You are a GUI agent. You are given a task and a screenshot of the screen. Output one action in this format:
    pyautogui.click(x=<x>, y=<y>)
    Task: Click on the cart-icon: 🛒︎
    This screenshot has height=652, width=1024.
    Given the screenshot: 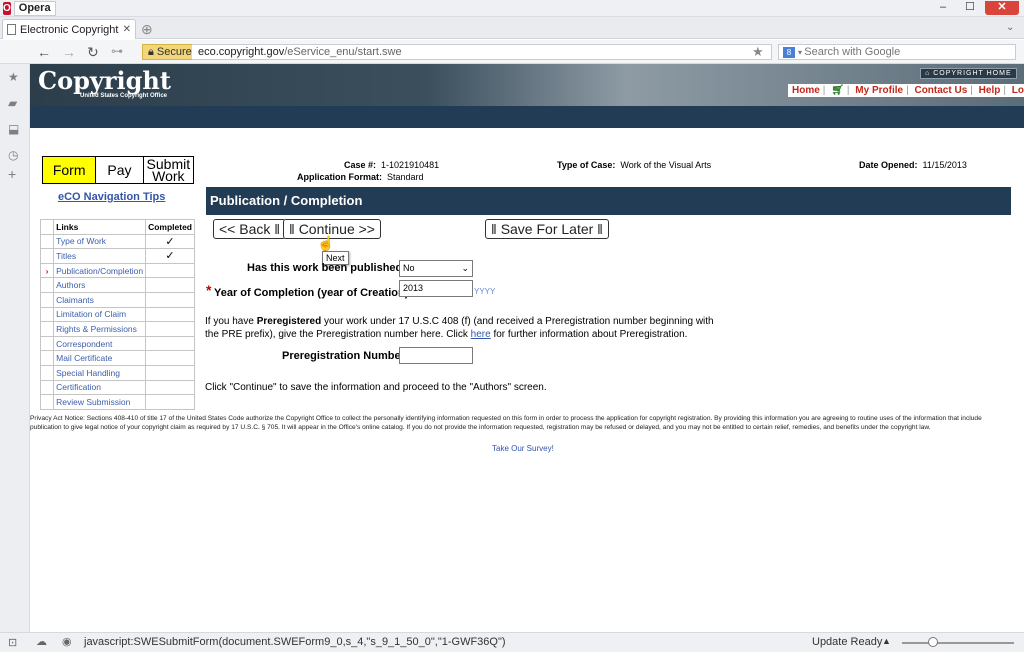 What is the action you would take?
    pyautogui.click(x=837, y=90)
    